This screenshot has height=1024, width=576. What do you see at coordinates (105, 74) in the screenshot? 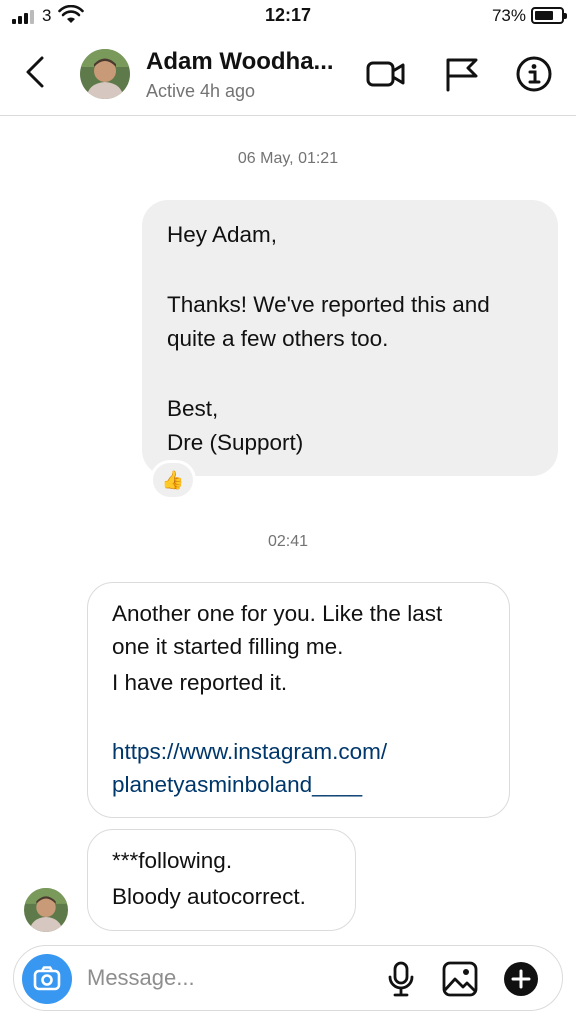
I see `avatar` at bounding box center [105, 74].